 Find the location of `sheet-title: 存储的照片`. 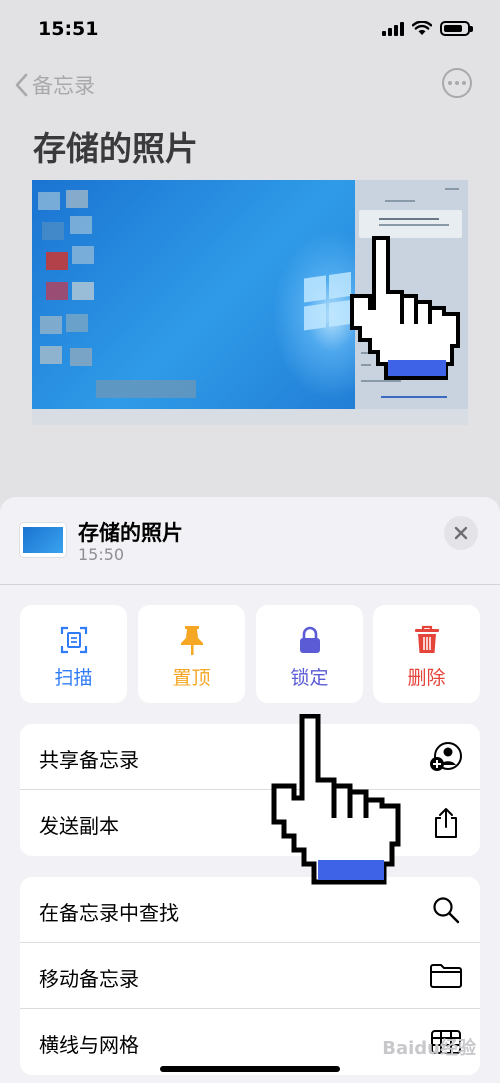

sheet-title: 存储的照片 is located at coordinates (130, 533).